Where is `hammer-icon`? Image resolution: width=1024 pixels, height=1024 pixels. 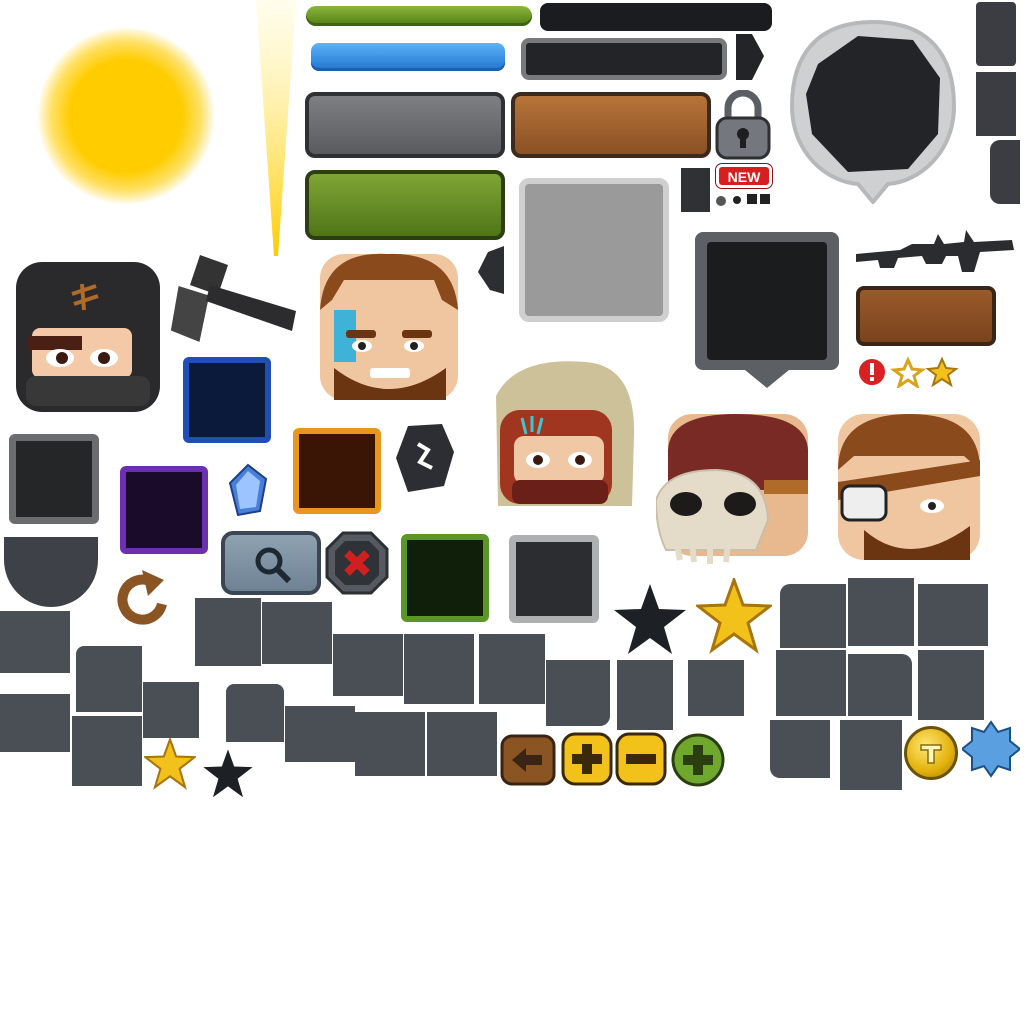
hammer-icon is located at coordinates (233, 300).